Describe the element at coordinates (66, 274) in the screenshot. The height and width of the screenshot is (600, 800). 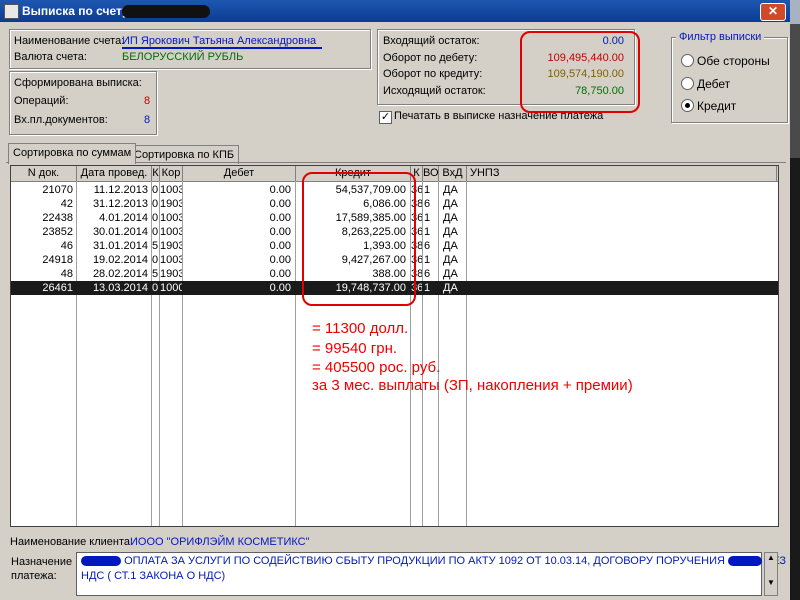
I see `cell-doc-number: 48` at that location.